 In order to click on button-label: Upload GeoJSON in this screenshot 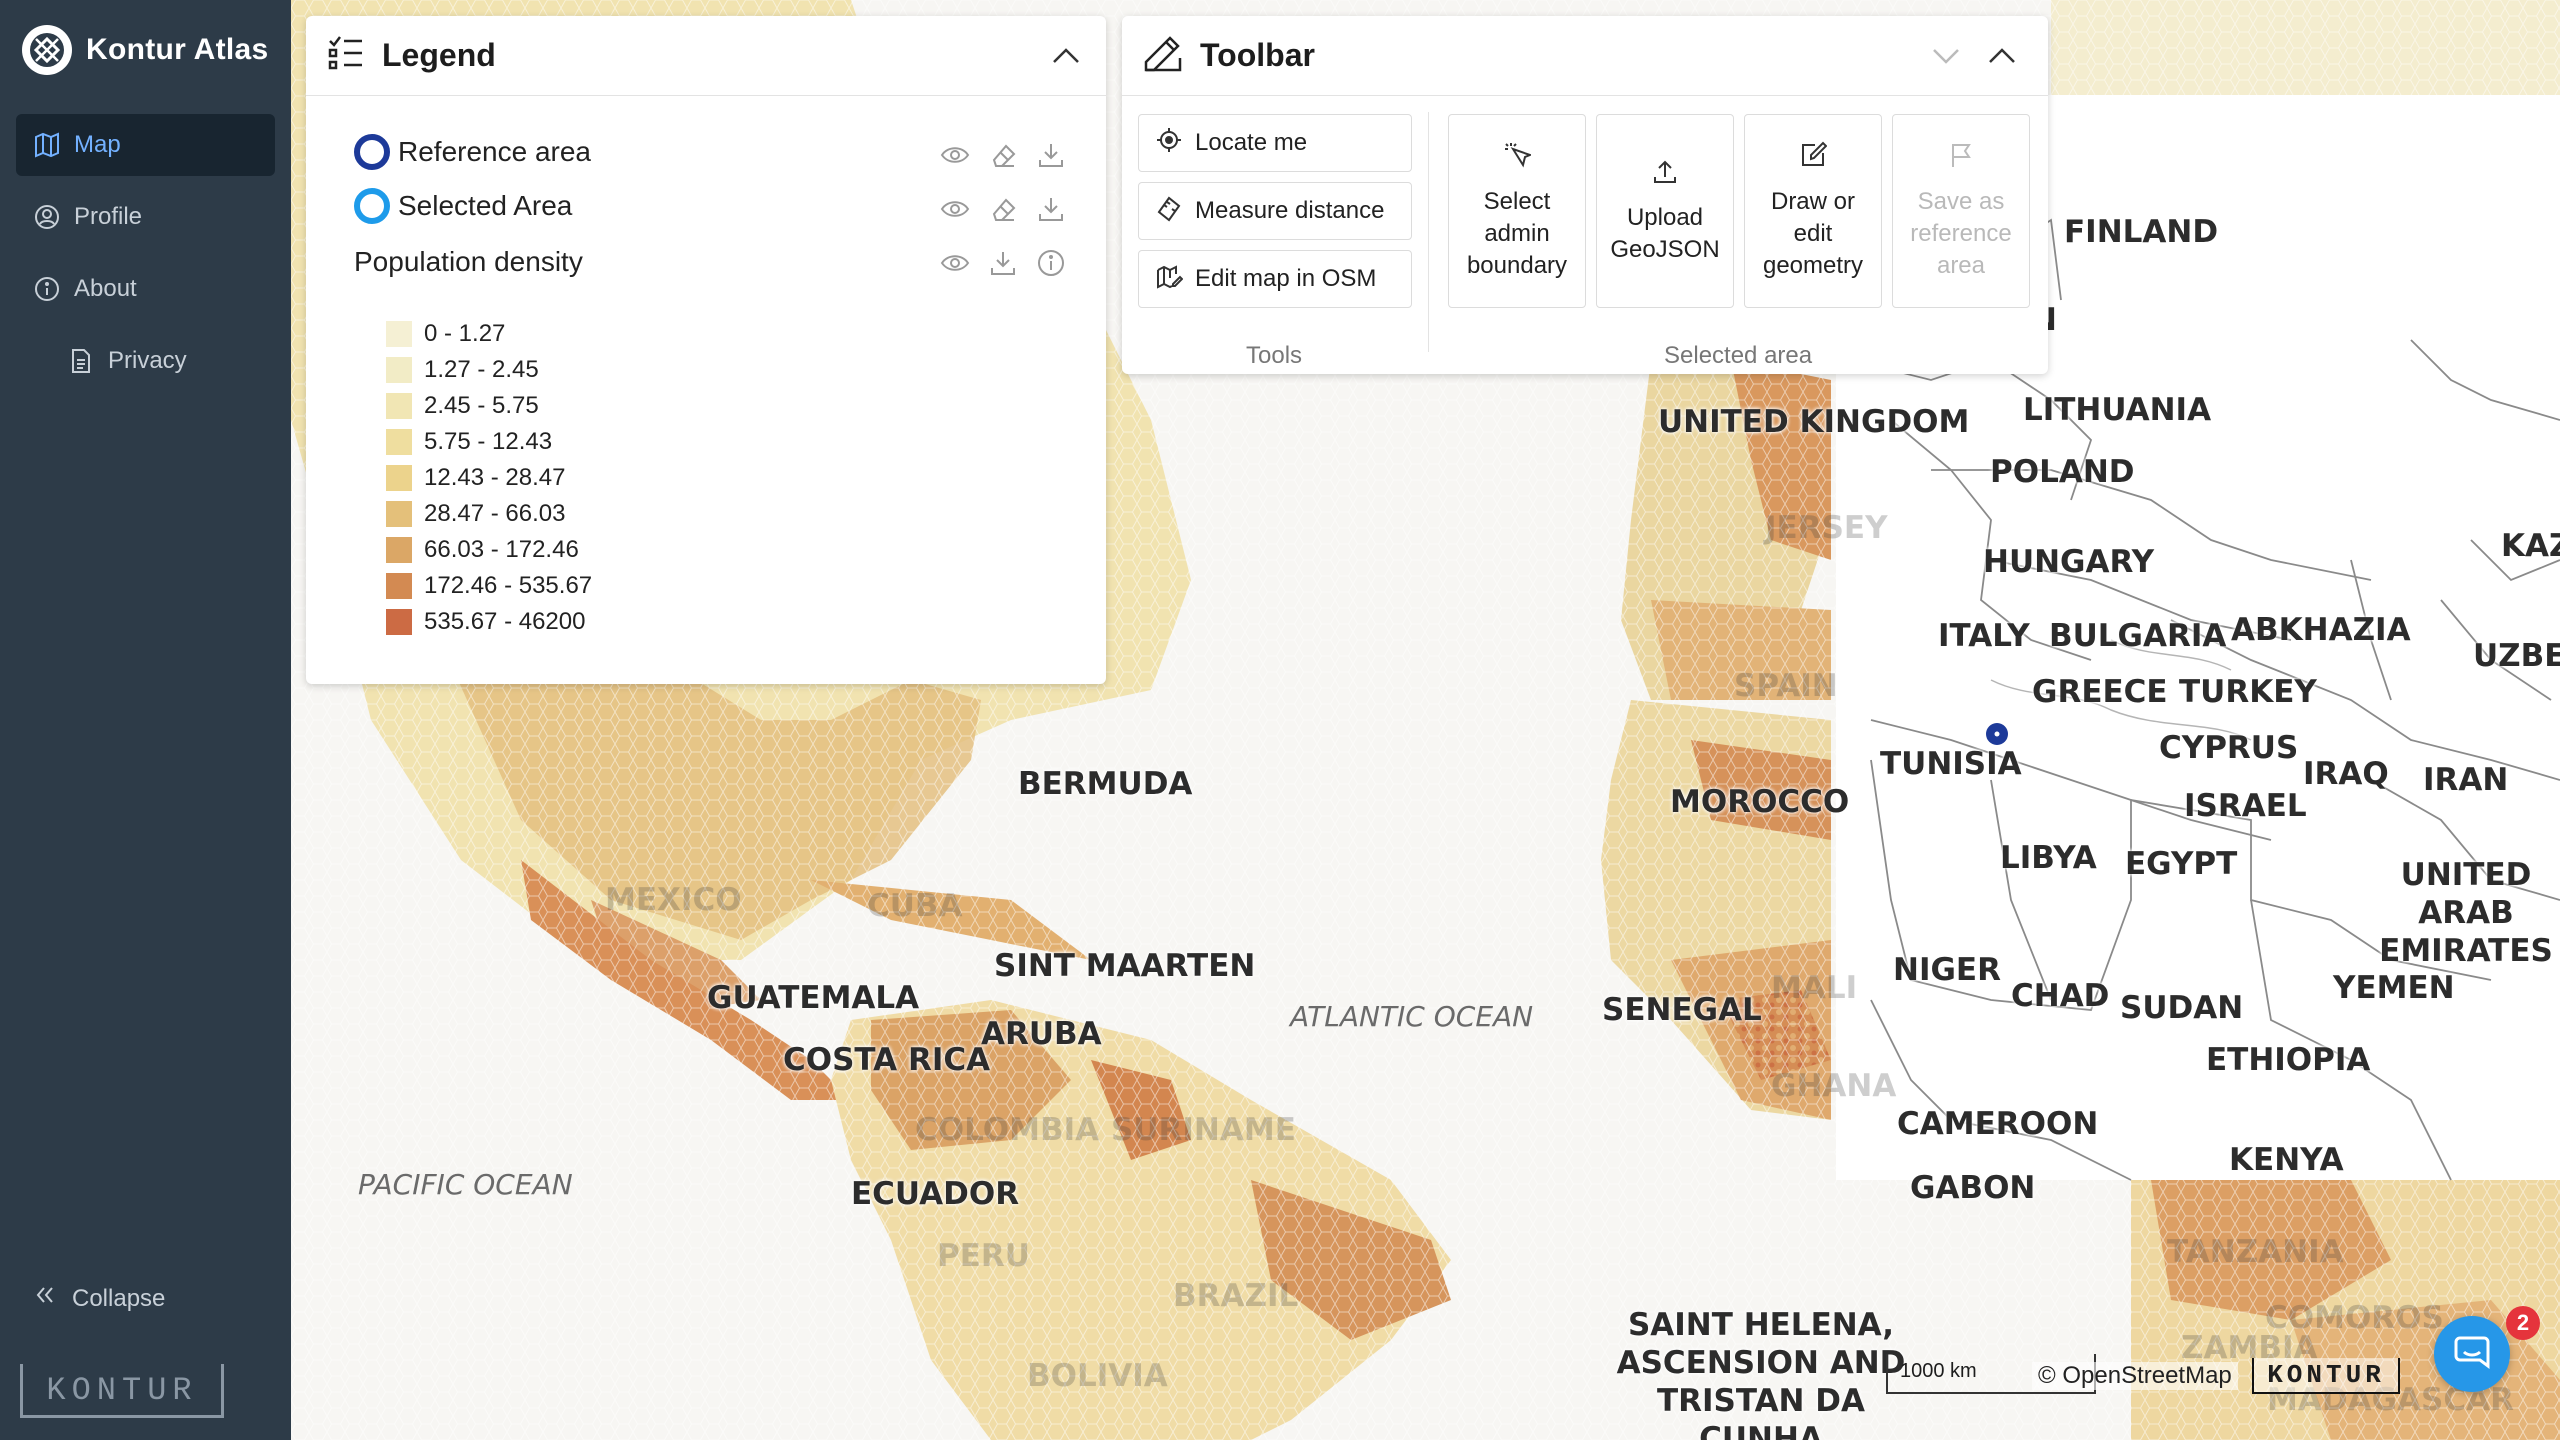, I will do `click(1665, 233)`.